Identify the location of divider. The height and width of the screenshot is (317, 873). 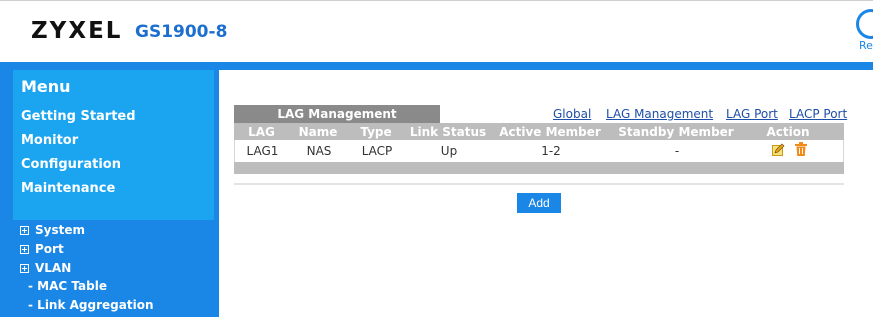
(539, 184).